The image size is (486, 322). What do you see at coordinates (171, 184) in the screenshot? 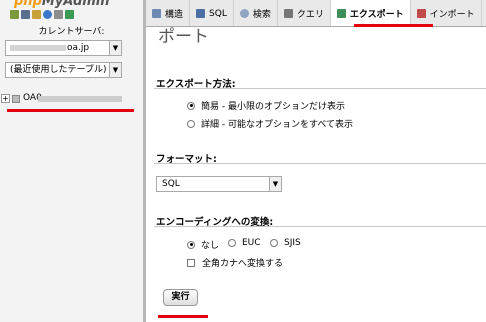
I see `format-select-value: SQL` at bounding box center [171, 184].